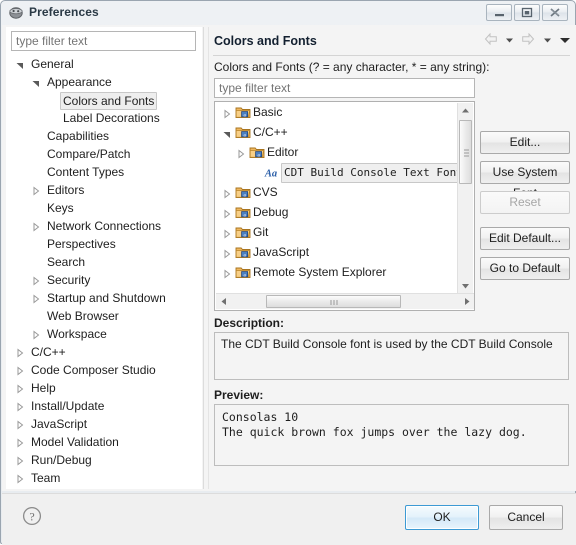  Describe the element at coordinates (48, 352) in the screenshot. I see `preference-tree-item-label: C/C++` at that location.